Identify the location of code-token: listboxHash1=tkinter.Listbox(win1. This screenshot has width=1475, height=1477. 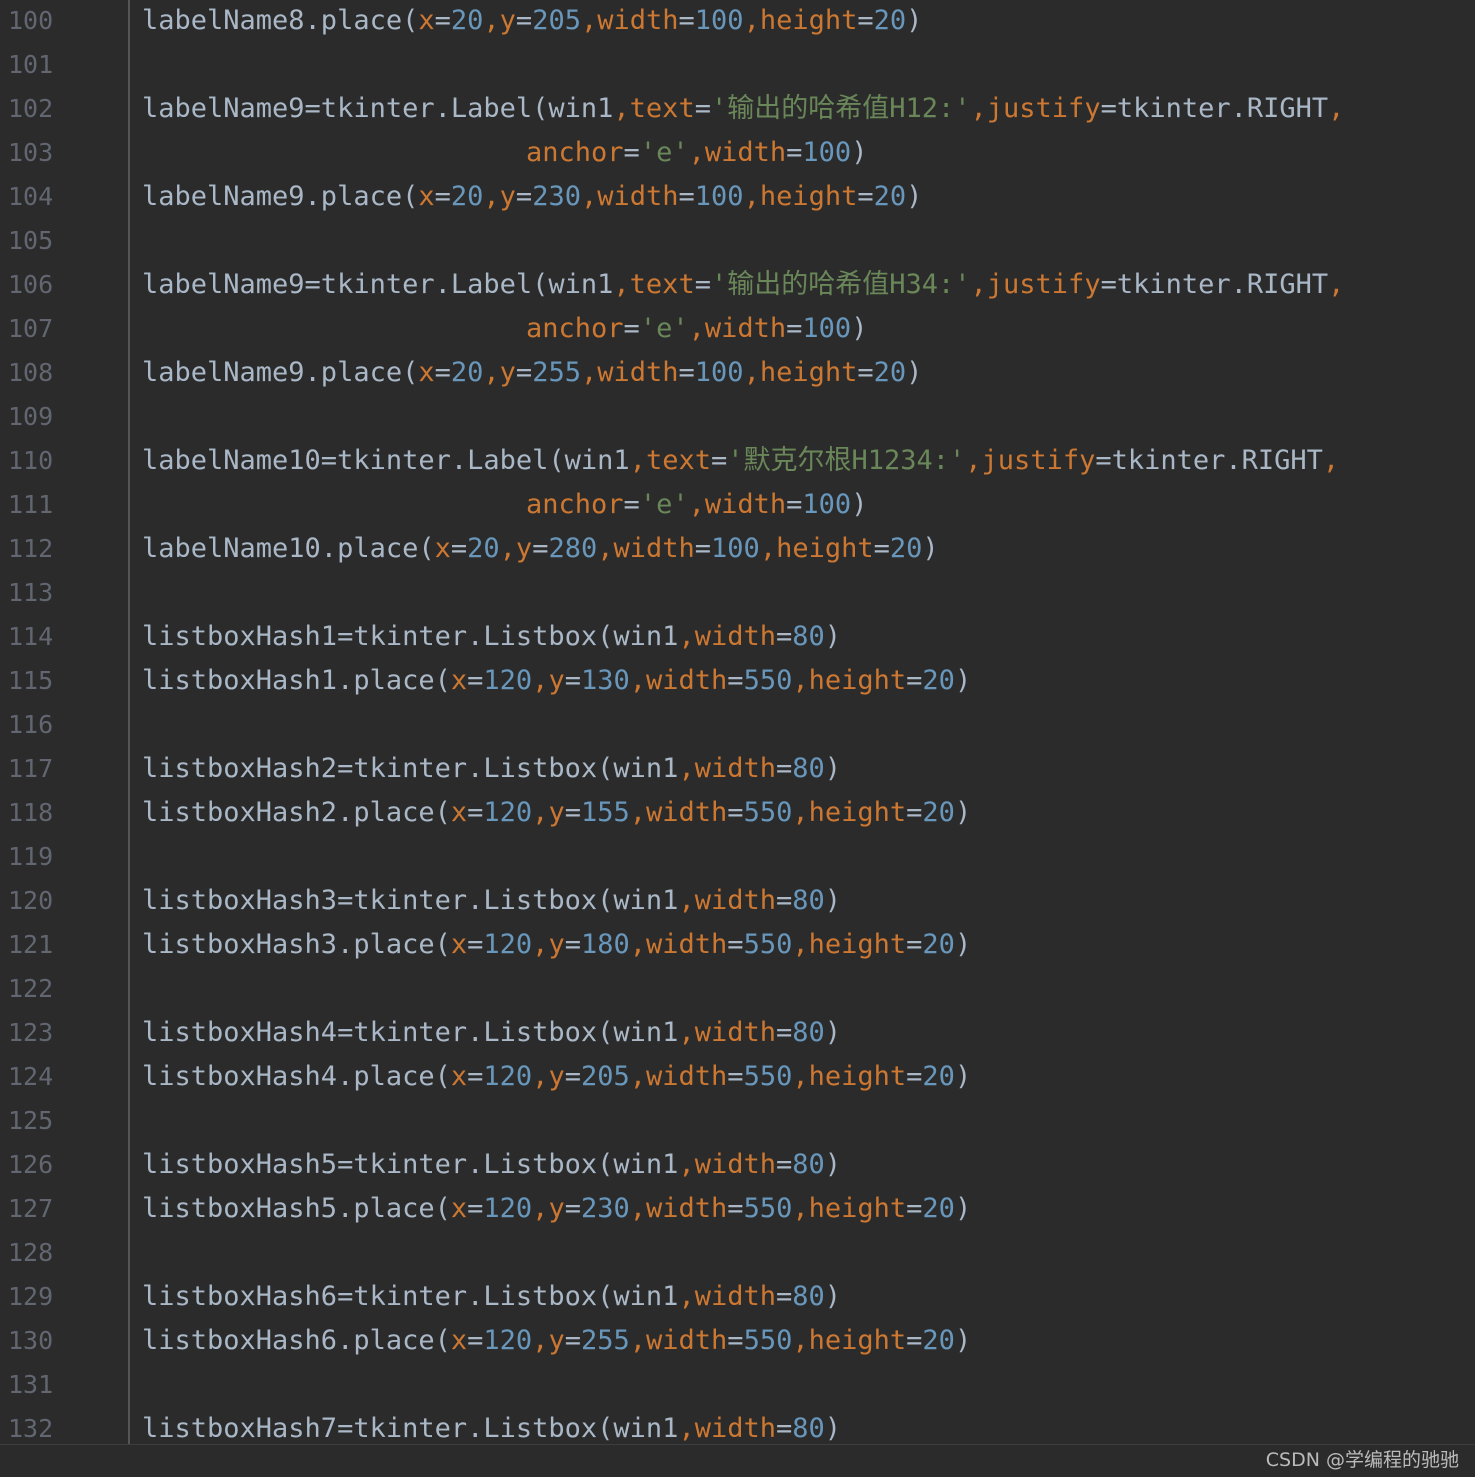
(410, 636).